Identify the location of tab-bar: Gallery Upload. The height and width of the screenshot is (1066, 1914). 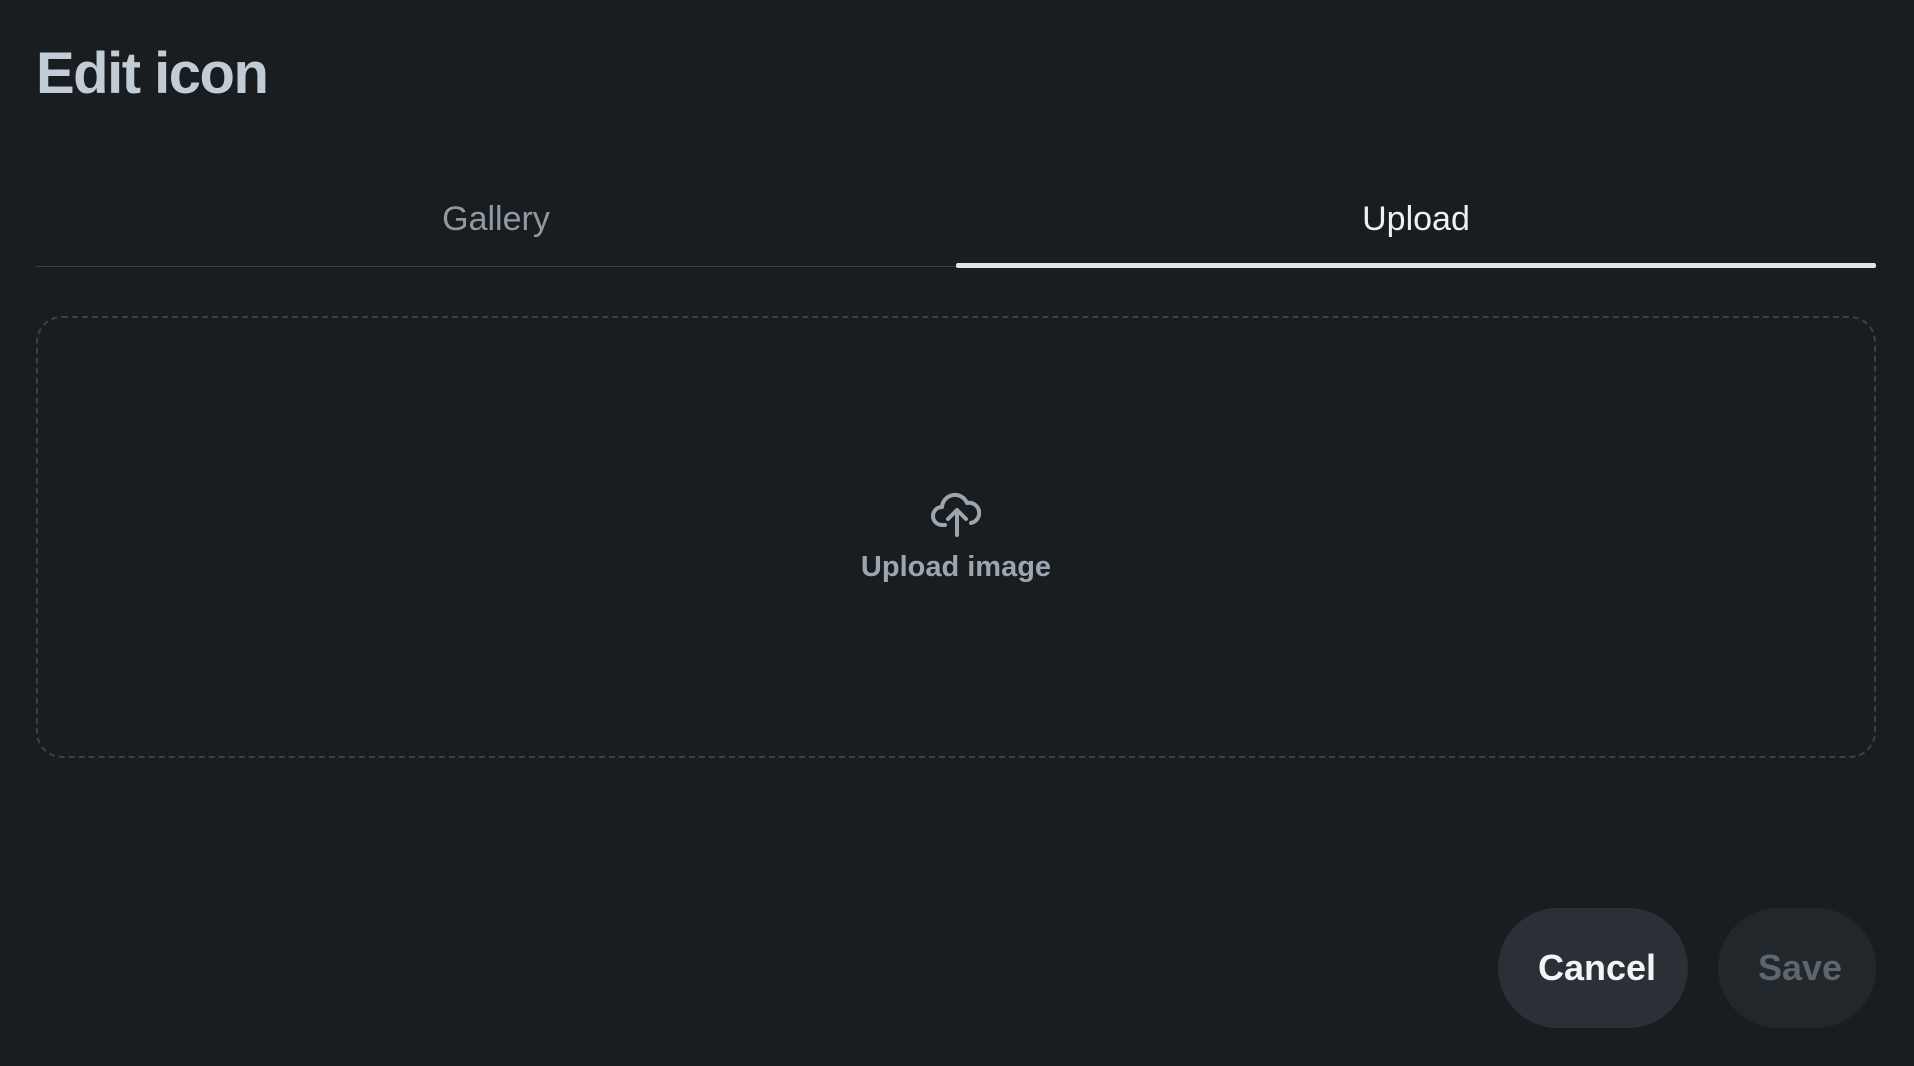
(956, 222).